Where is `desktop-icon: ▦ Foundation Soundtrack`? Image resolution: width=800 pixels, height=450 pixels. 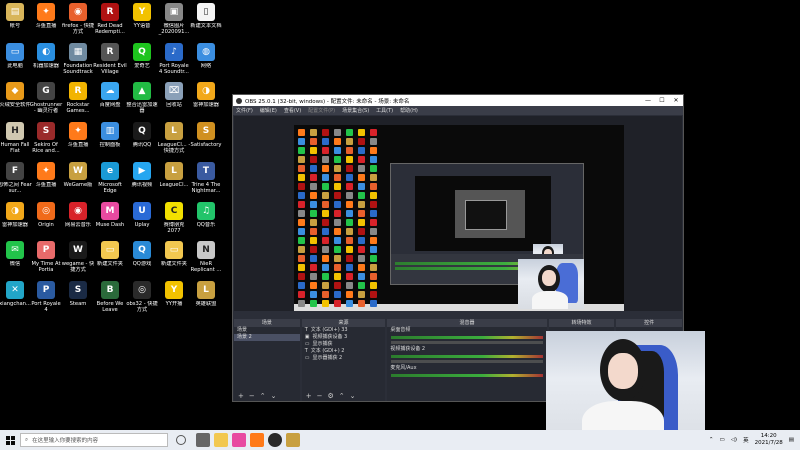 desktop-icon: ▦ Foundation Soundtrack is located at coordinates (78, 62).